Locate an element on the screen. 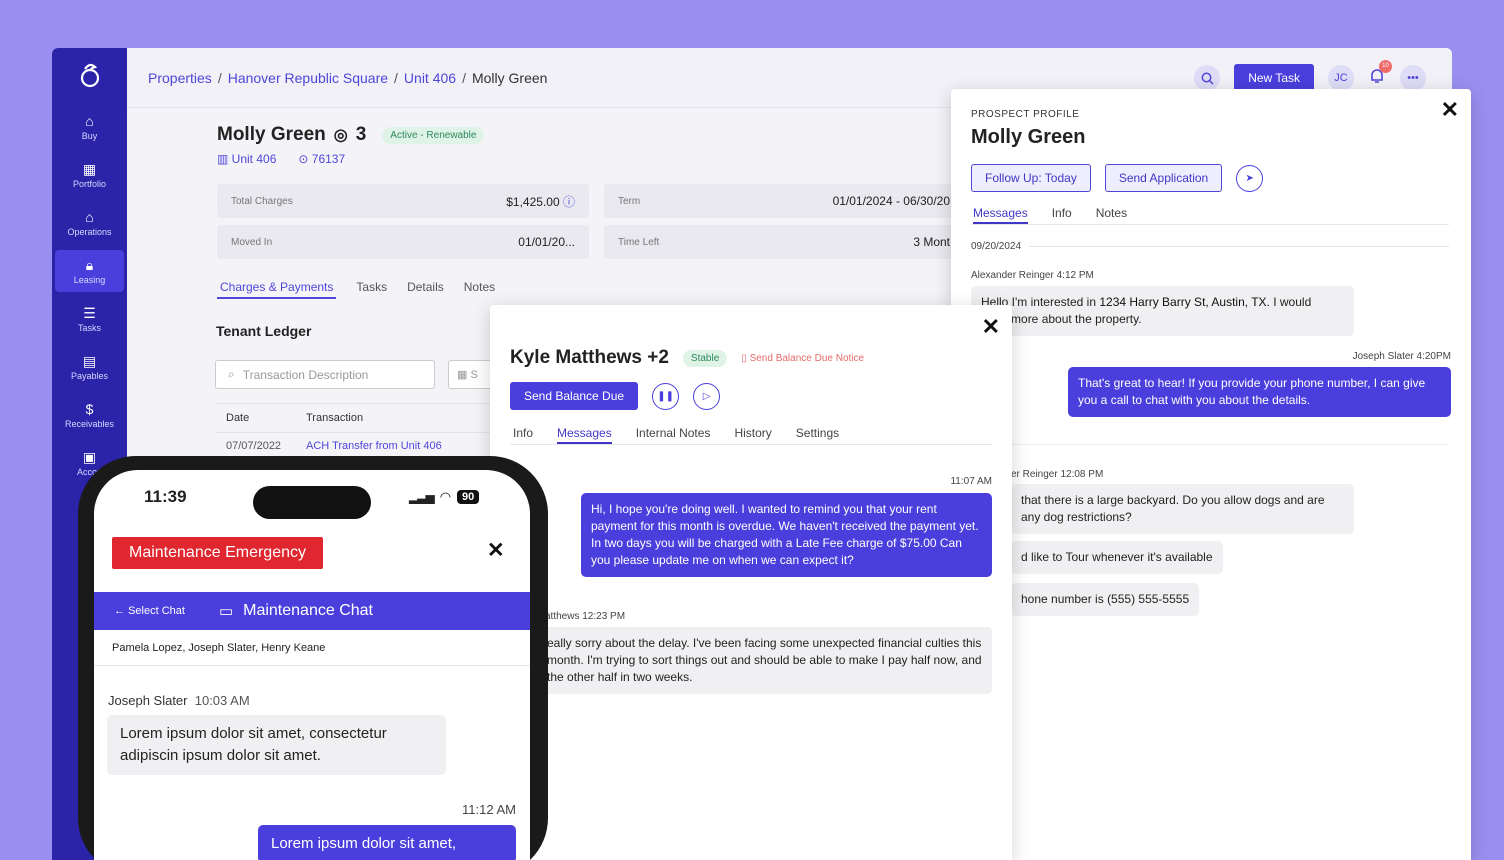  more-icon: ••• is located at coordinates (1413, 78).